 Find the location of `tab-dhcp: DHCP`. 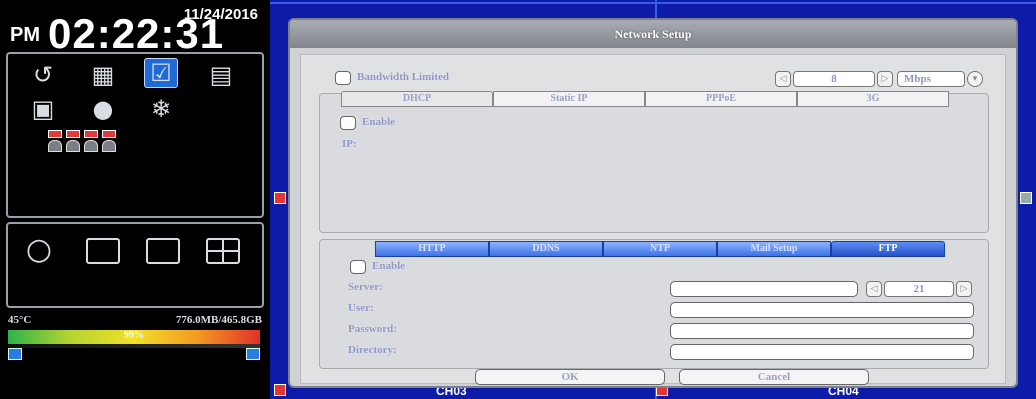

tab-dhcp: DHCP is located at coordinates (417, 99).